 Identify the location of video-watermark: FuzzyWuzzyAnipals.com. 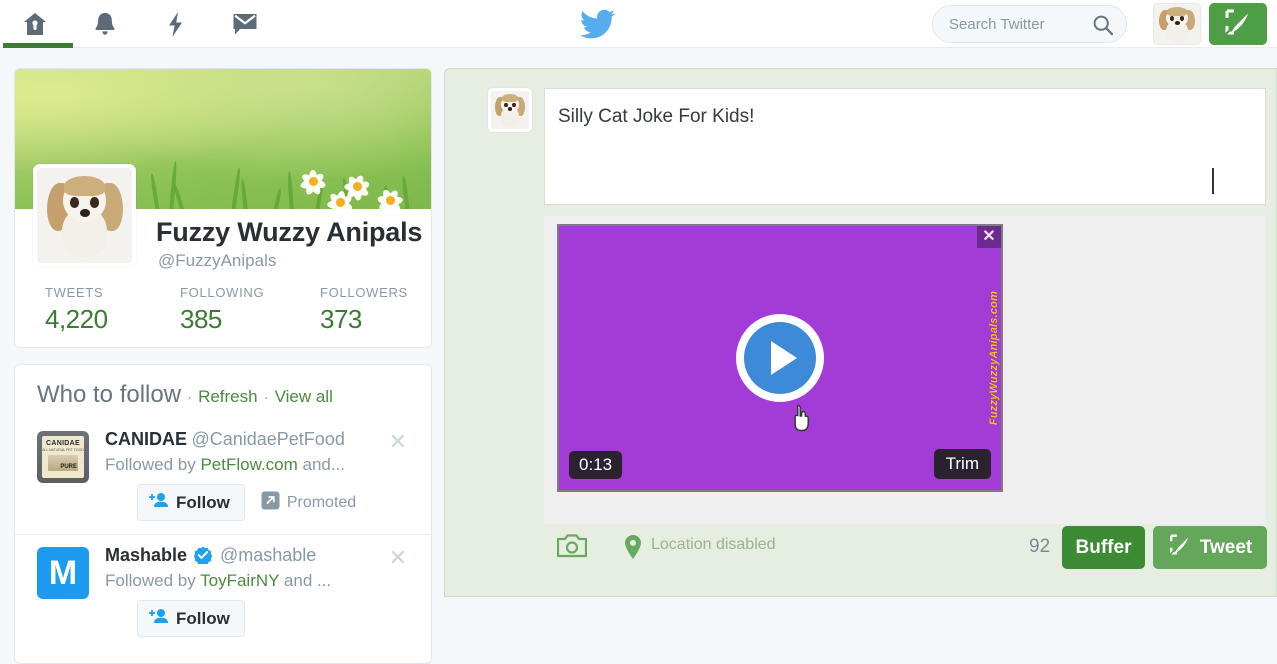
(994, 358).